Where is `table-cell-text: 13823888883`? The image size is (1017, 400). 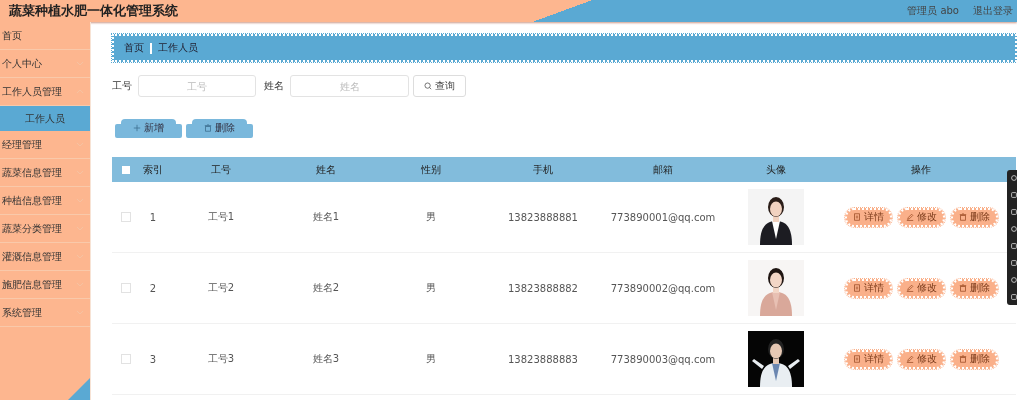
table-cell-text: 13823888883 is located at coordinates (543, 359).